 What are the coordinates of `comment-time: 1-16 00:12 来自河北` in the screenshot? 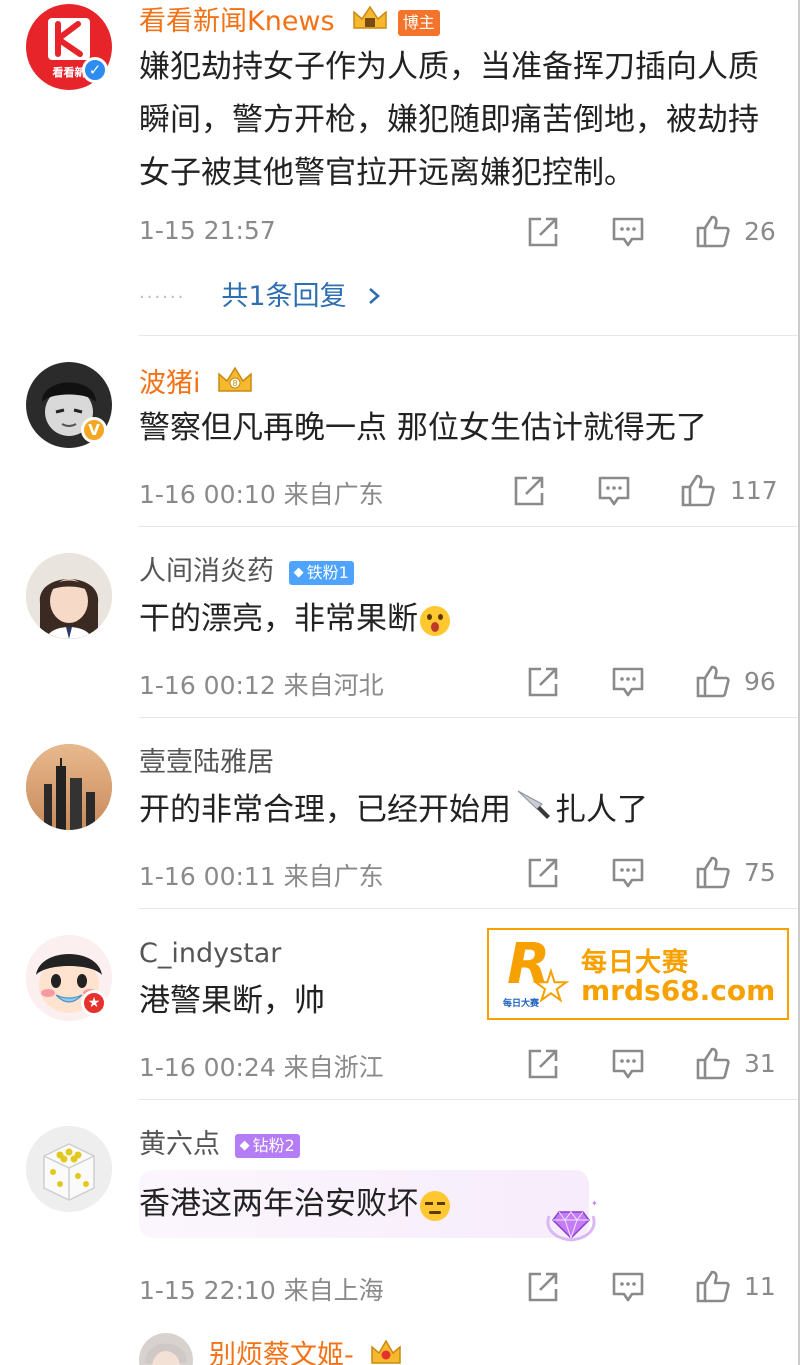 It's located at (261, 685).